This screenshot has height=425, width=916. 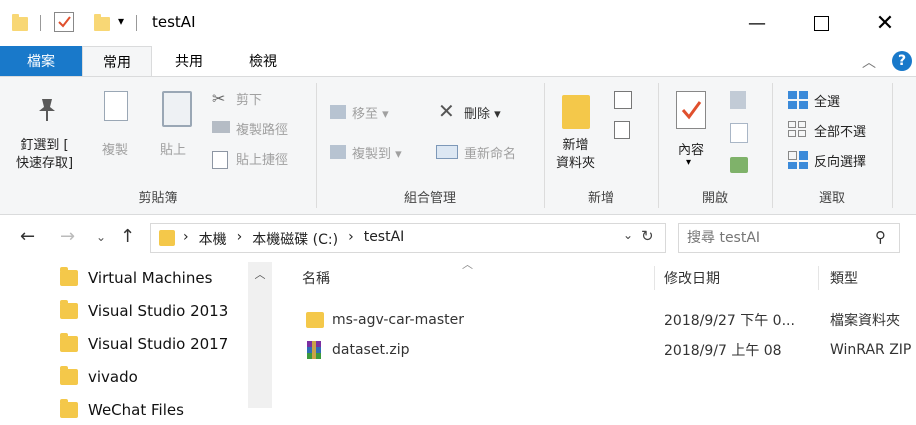 I want to click on breadcrumb-item: 本機, so click(x=213, y=239).